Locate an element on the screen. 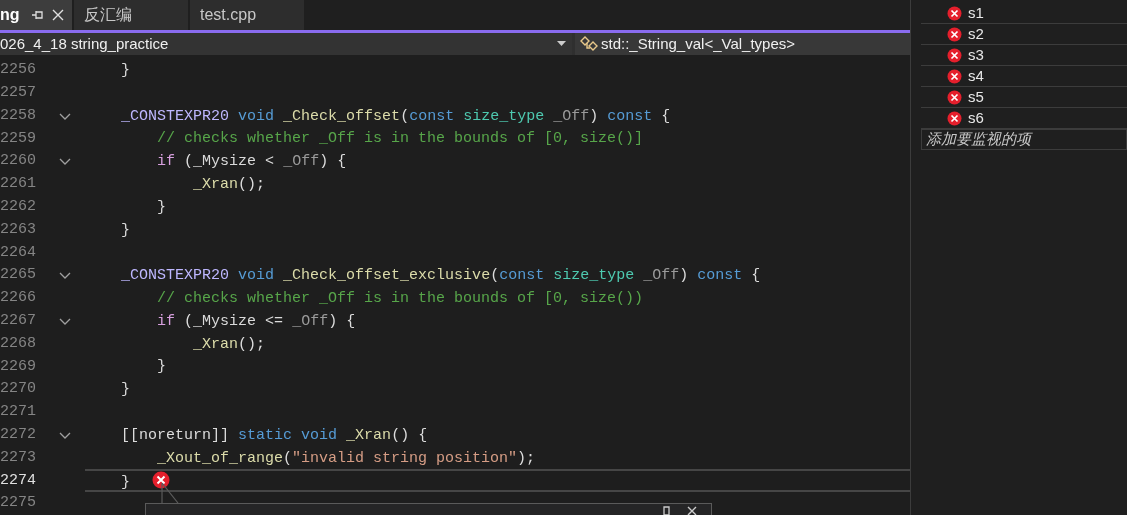  caret-icon is located at coordinates (561, 44).